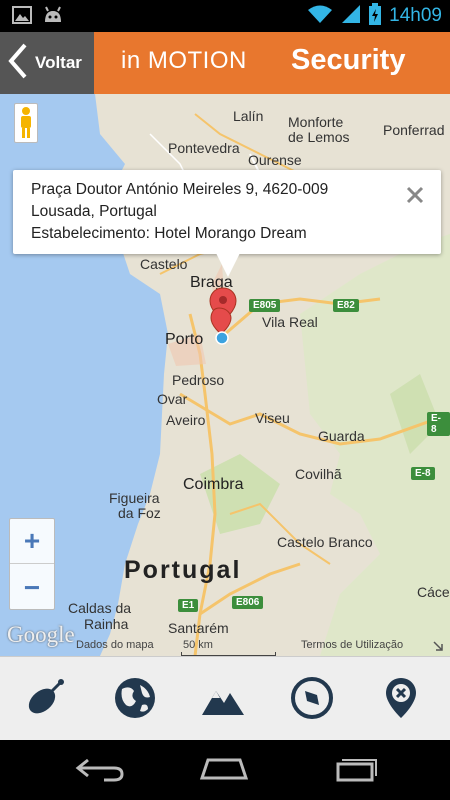  What do you see at coordinates (22, 17) in the screenshot?
I see `gallery-icon` at bounding box center [22, 17].